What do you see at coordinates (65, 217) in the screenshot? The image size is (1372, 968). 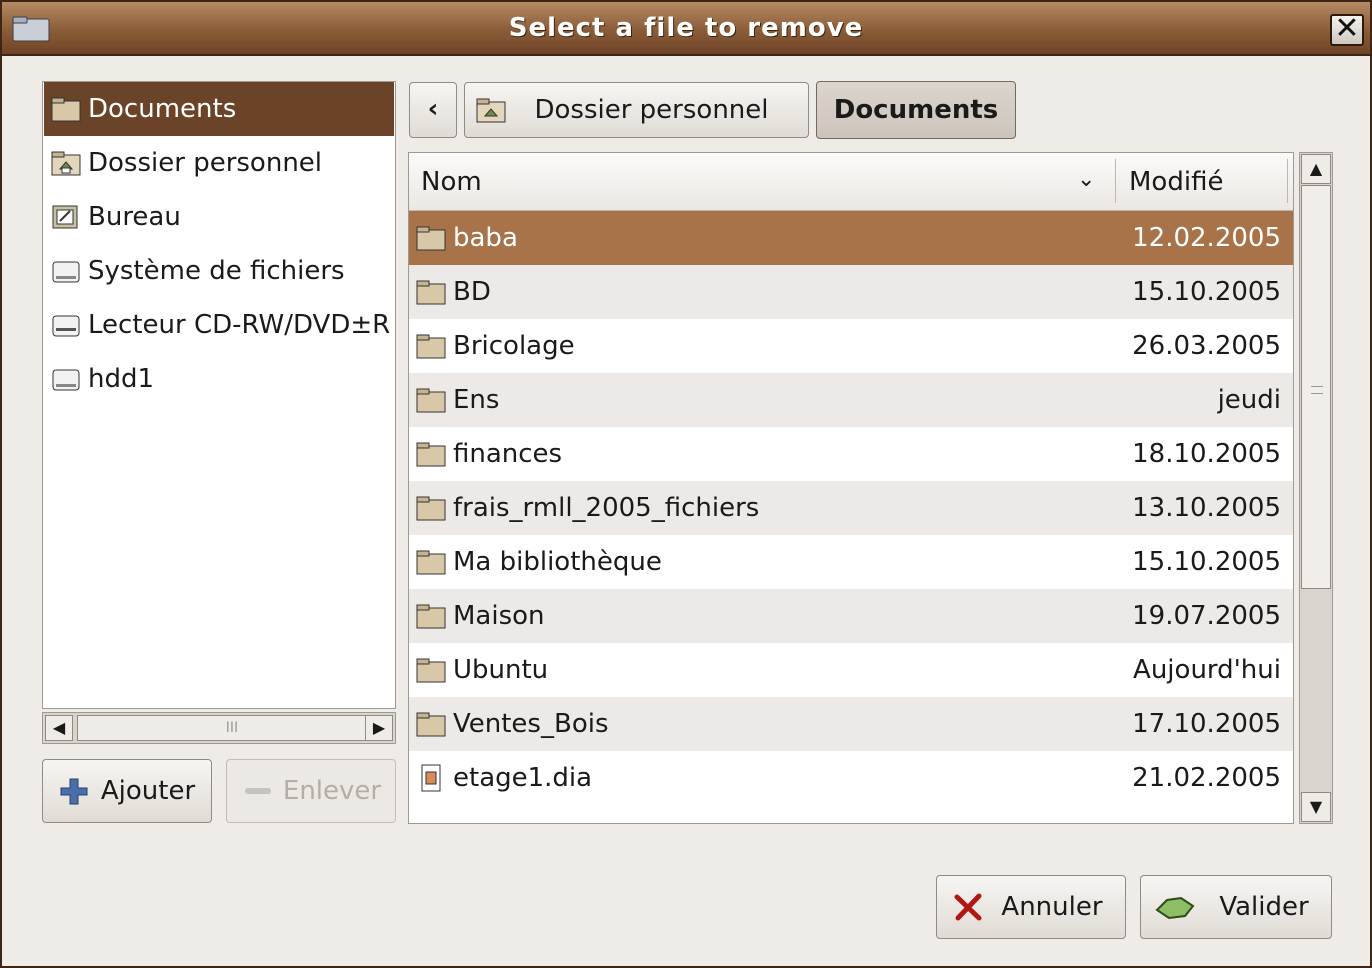 I see `desktop-icon` at bounding box center [65, 217].